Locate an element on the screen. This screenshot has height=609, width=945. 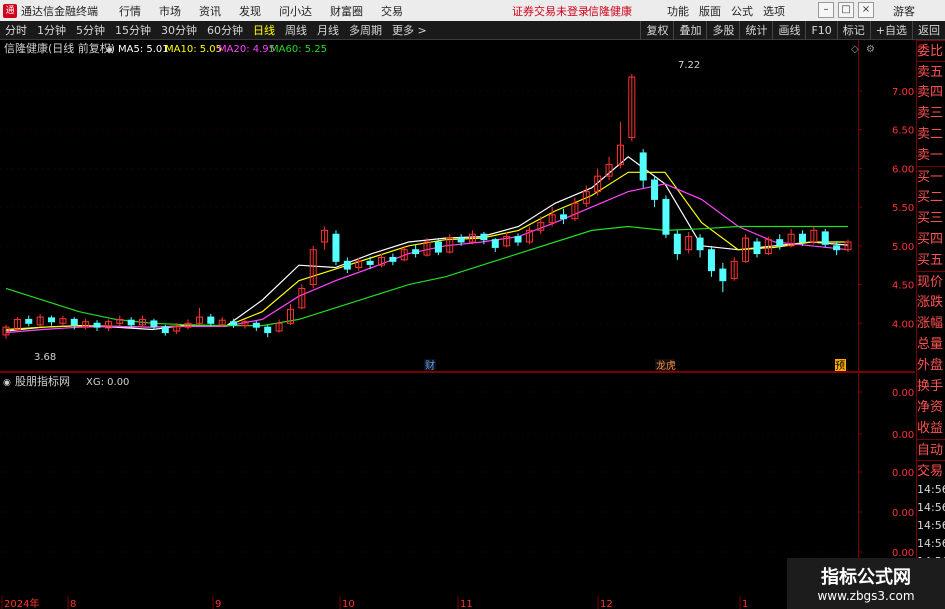
price-tick-label: 4.00 is located at coordinates (903, 324).